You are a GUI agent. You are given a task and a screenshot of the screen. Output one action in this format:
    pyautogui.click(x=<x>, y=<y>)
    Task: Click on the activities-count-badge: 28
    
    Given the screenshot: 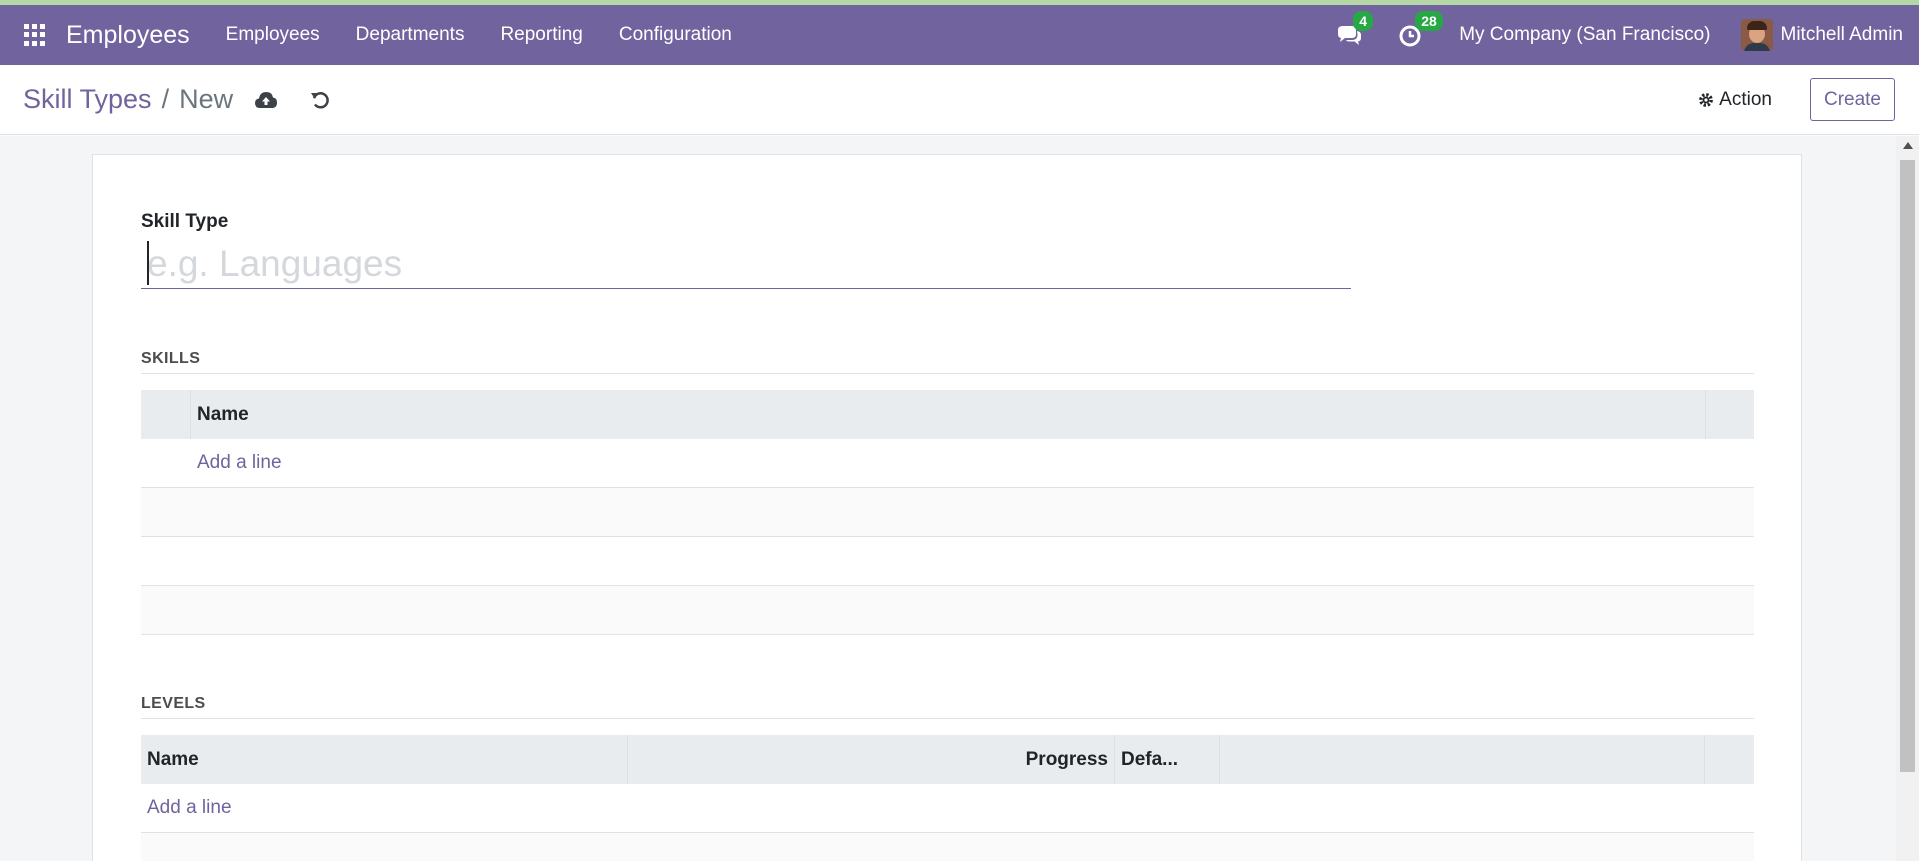 What is the action you would take?
    pyautogui.click(x=1429, y=21)
    